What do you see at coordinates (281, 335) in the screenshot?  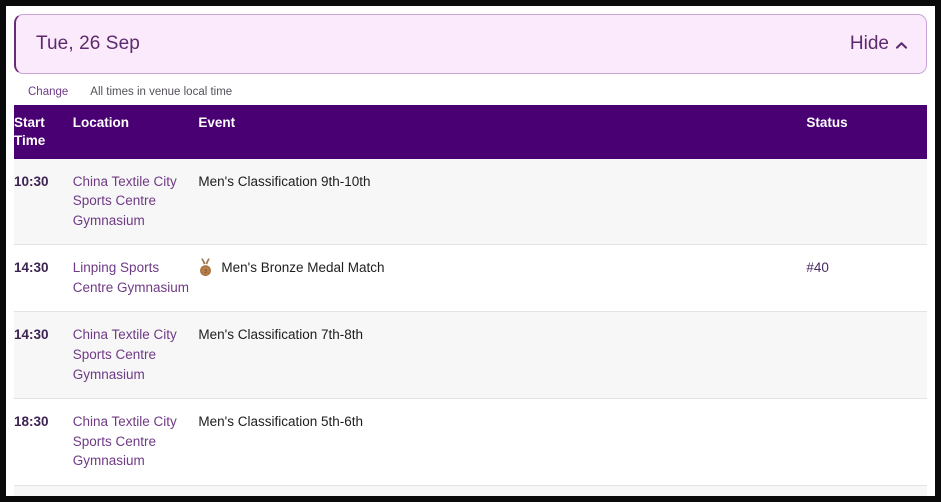 I see `event-label: Men's Classification 7th-8th` at bounding box center [281, 335].